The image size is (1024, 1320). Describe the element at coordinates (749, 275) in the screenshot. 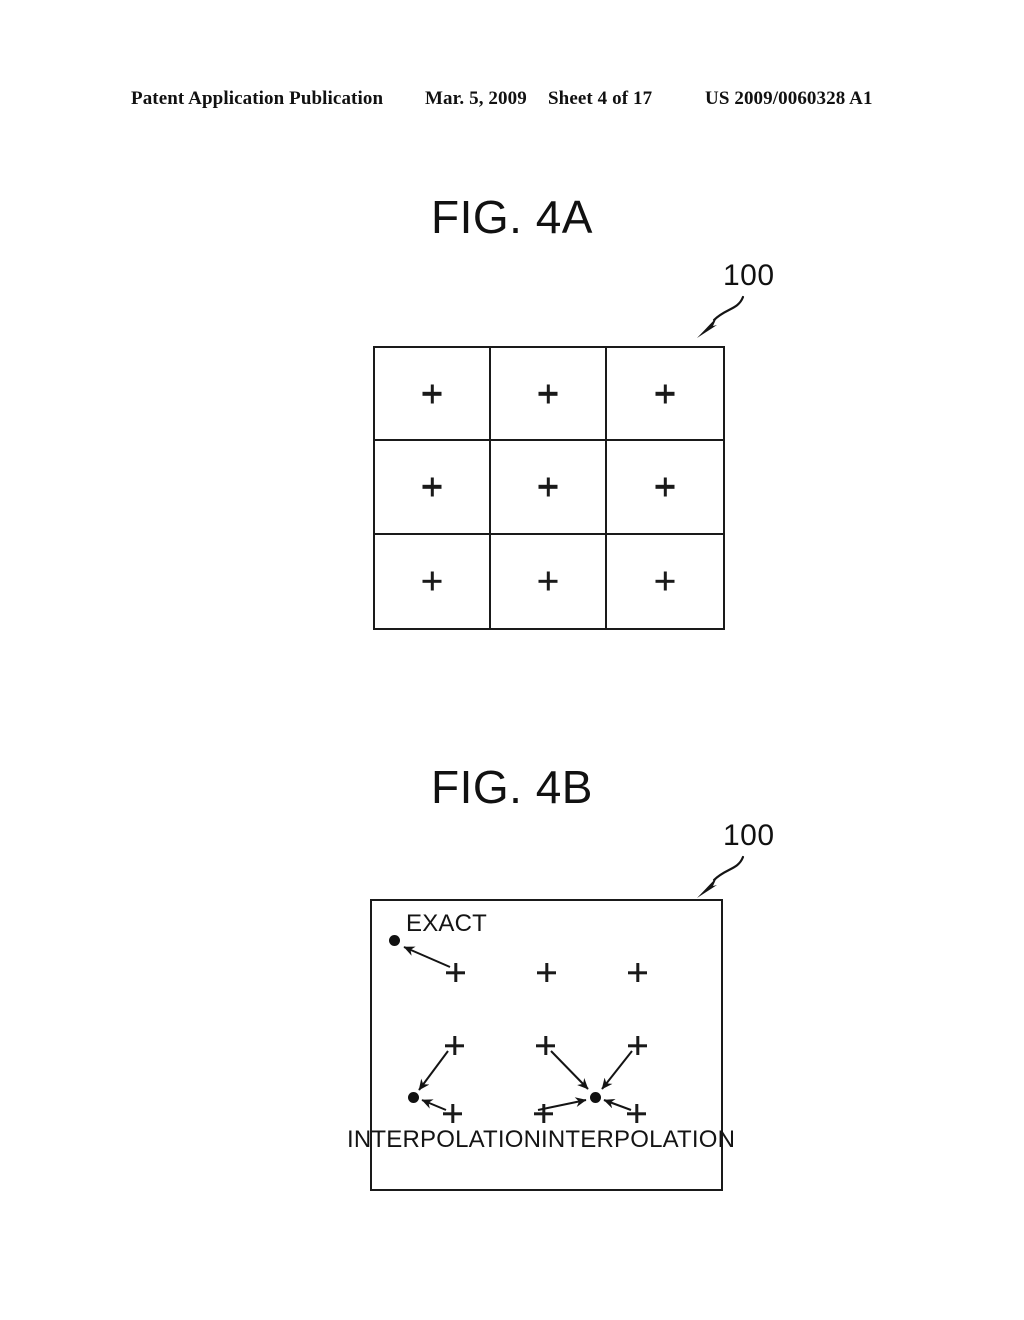

I see `figure-4a-reference-numeral: 100` at that location.